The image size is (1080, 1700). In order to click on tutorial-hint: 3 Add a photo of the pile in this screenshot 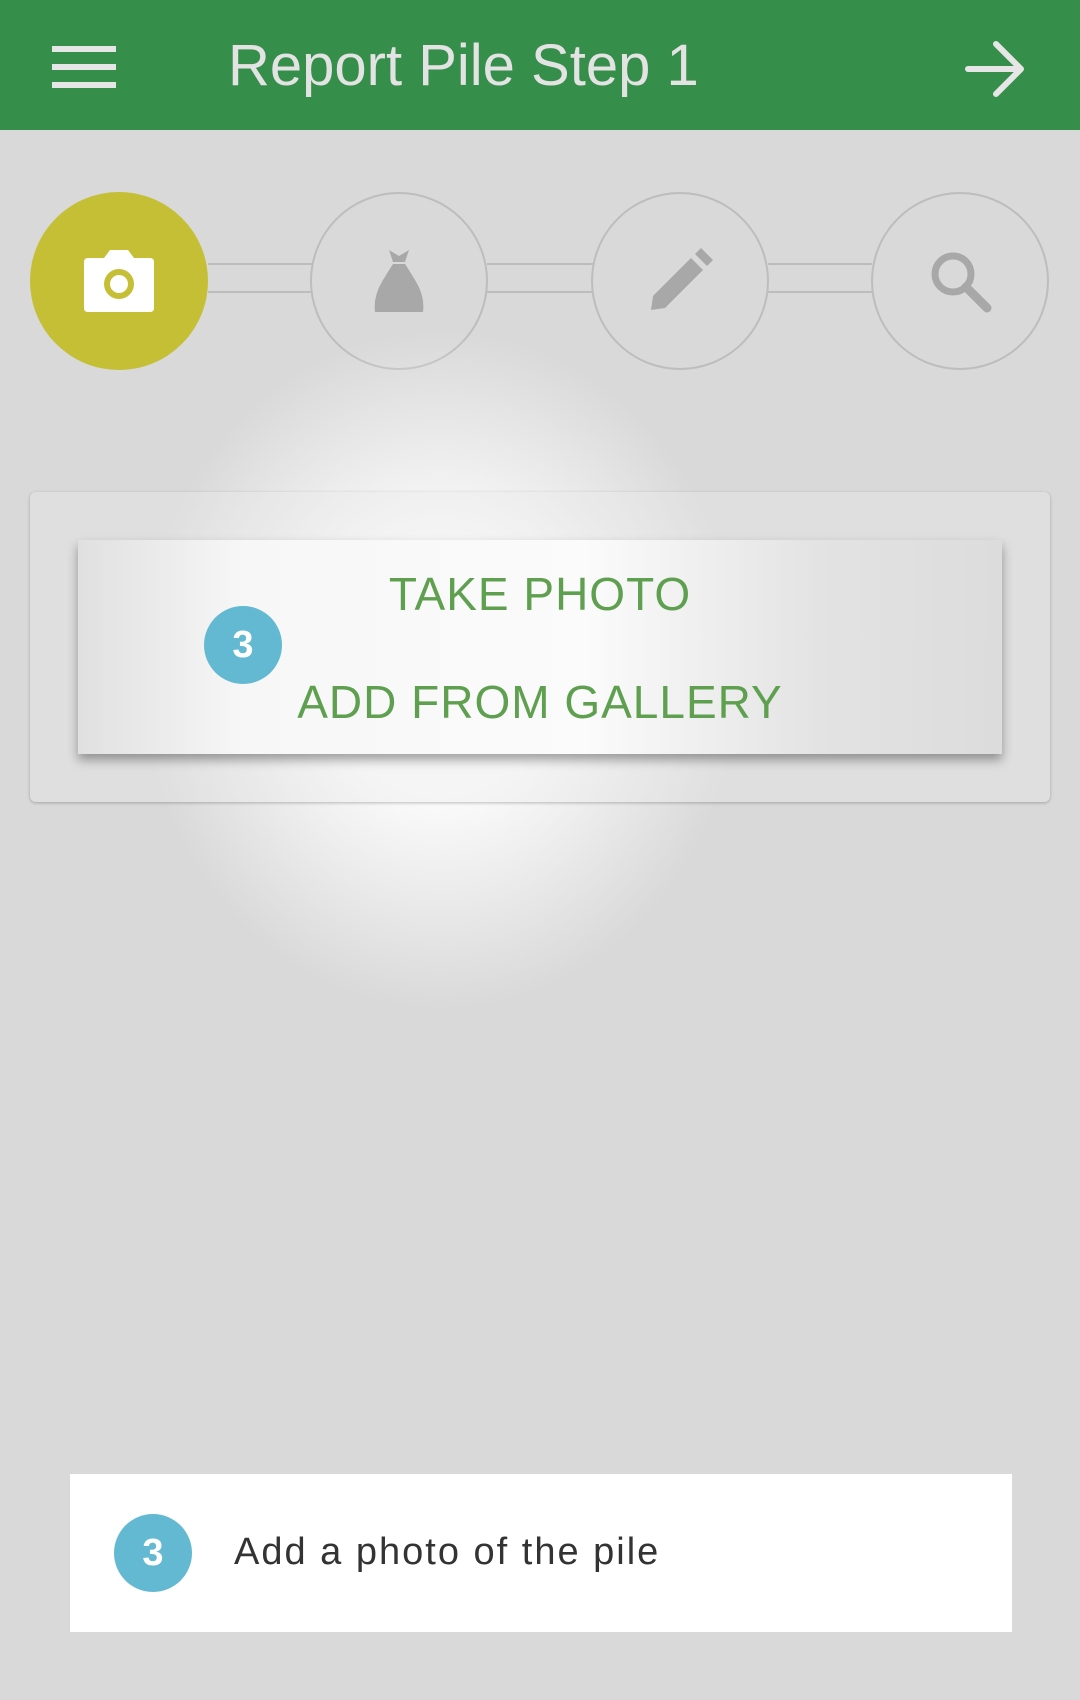, I will do `click(541, 1553)`.